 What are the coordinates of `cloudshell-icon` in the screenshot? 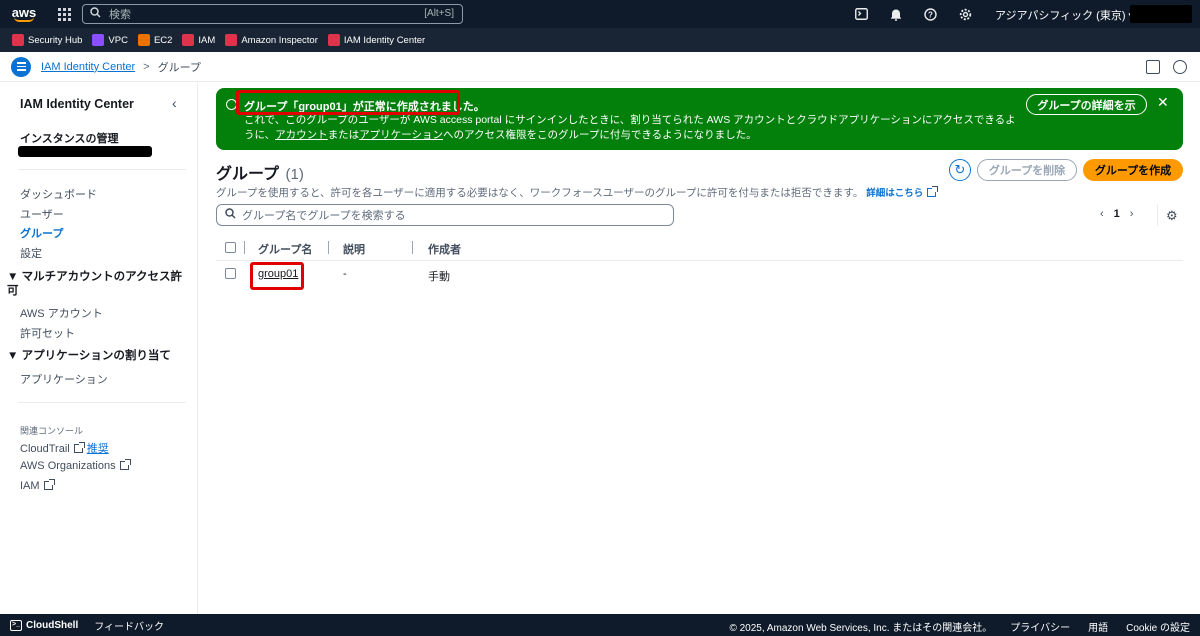 It's located at (861, 14).